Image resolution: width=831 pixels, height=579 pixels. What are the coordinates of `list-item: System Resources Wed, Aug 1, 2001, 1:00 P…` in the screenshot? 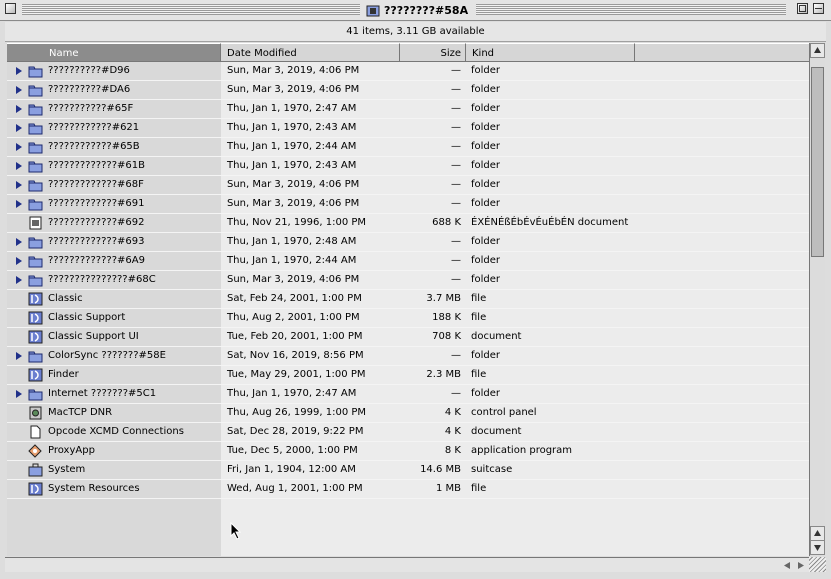 It's located at (408, 489).